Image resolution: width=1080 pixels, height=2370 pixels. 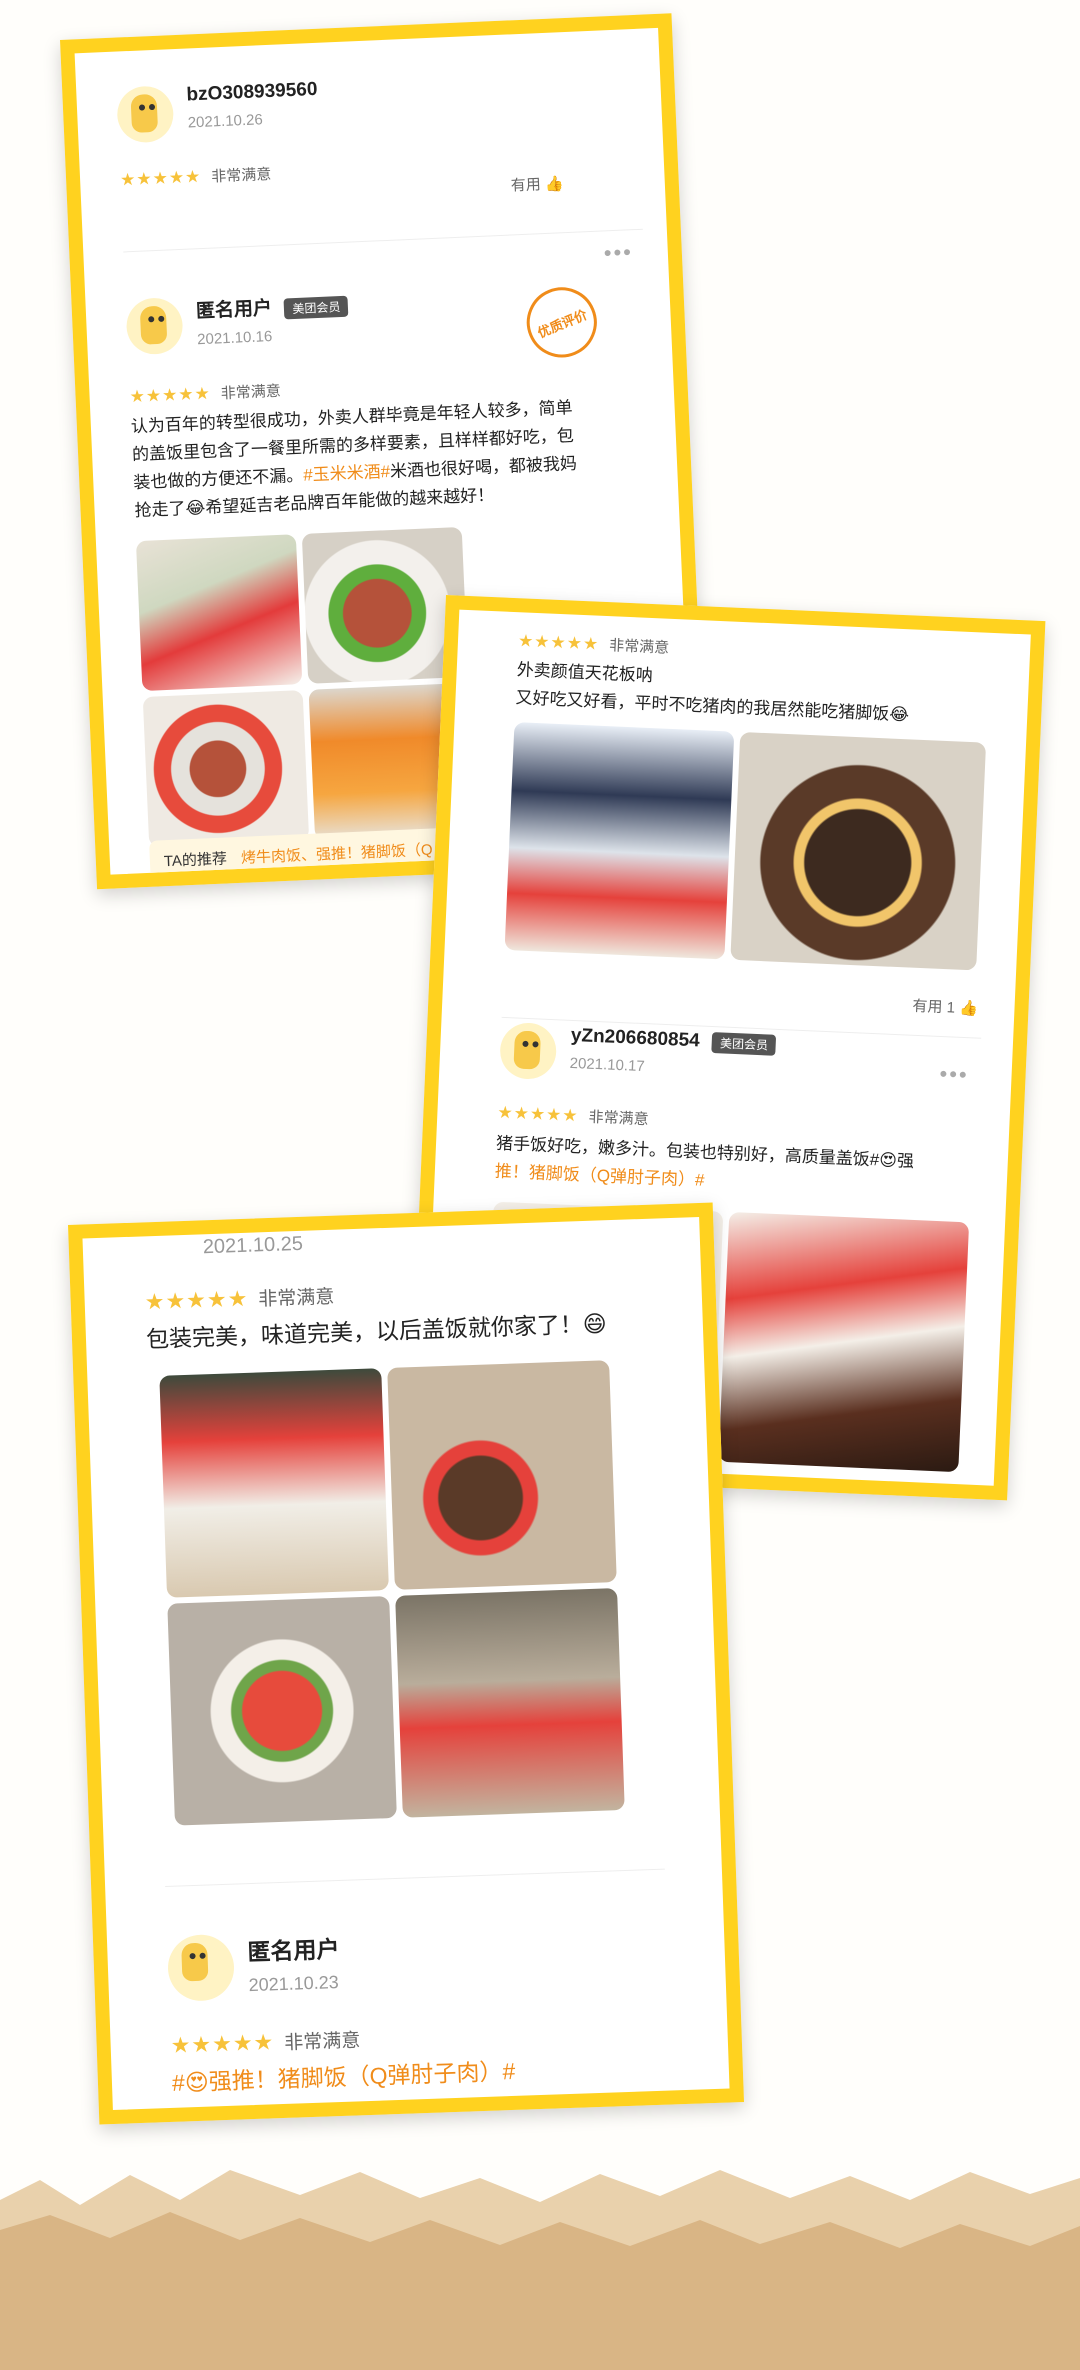 What do you see at coordinates (343, 2077) in the screenshot?
I see `topic-tag: #😍强推！猪脚饭（Q弹肘子肉）#` at bounding box center [343, 2077].